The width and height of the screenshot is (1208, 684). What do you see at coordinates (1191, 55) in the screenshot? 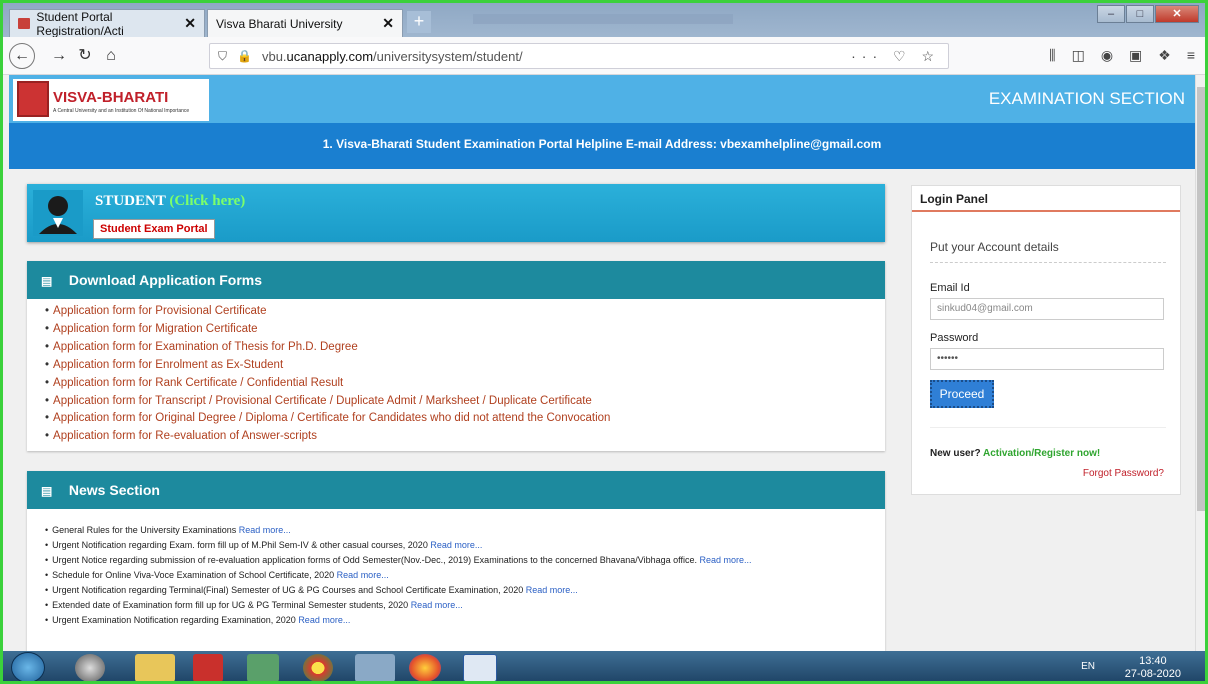
I see `menu-icon: ≡` at bounding box center [1191, 55].